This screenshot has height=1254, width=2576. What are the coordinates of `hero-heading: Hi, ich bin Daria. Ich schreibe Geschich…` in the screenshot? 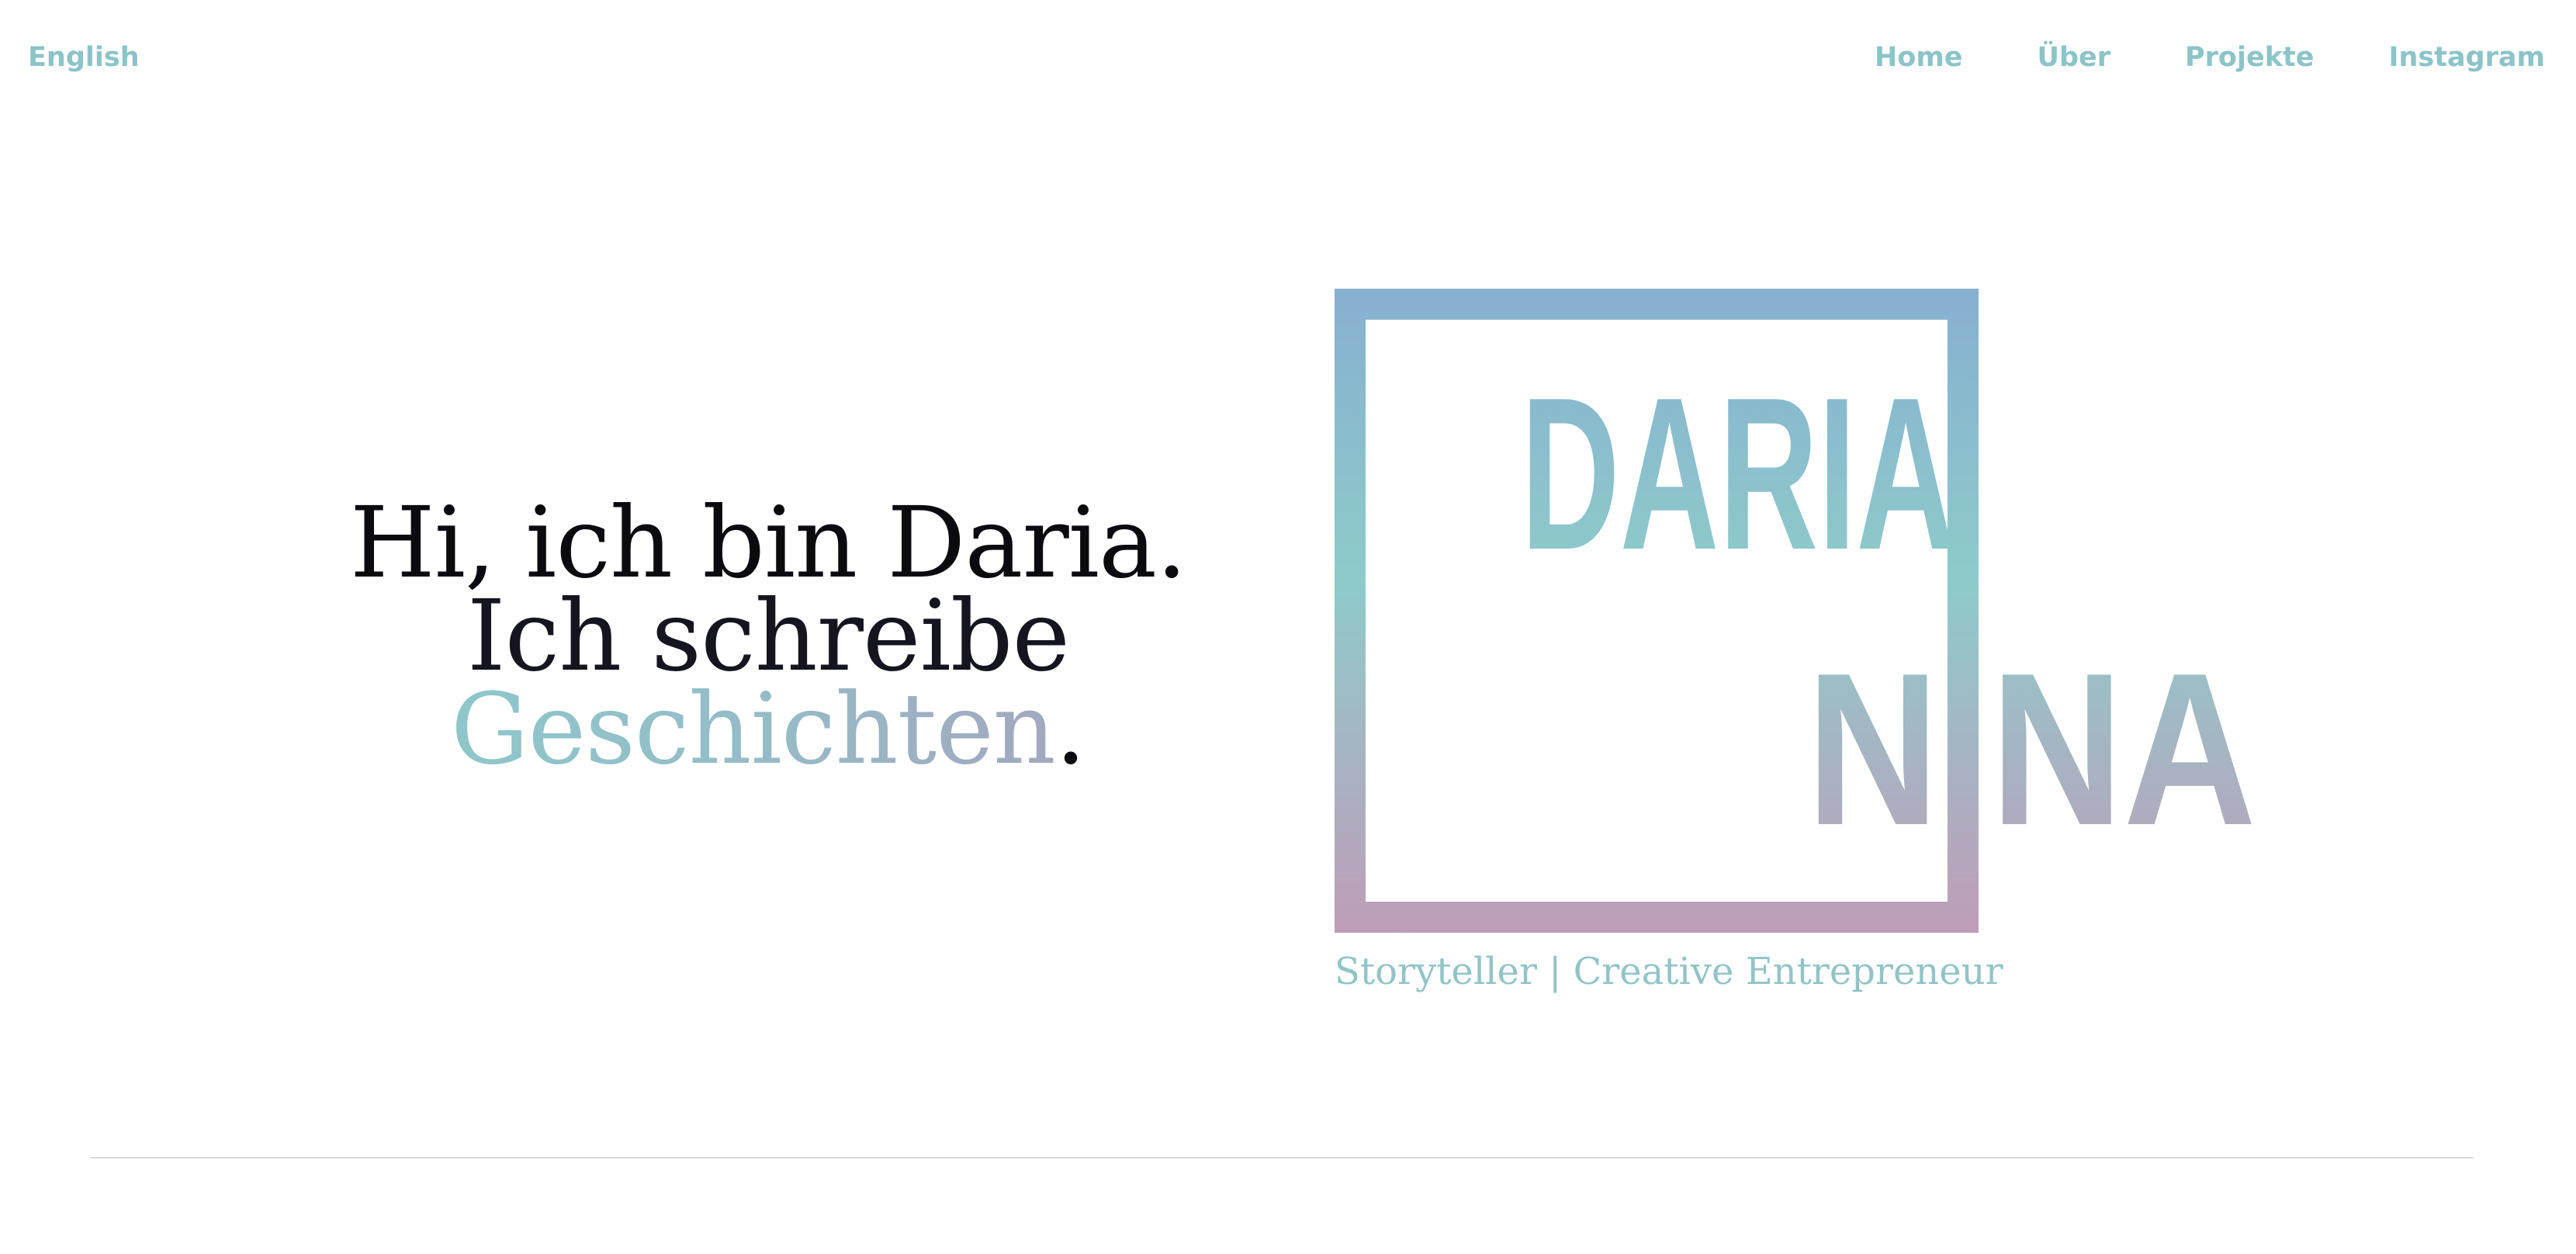 It's located at (768, 632).